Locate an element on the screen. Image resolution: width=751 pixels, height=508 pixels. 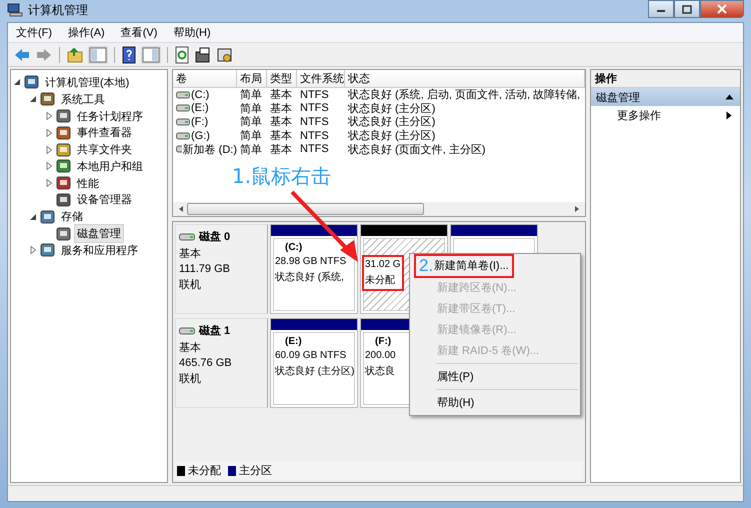
column-header: 布局 is located at coordinates (252, 78).